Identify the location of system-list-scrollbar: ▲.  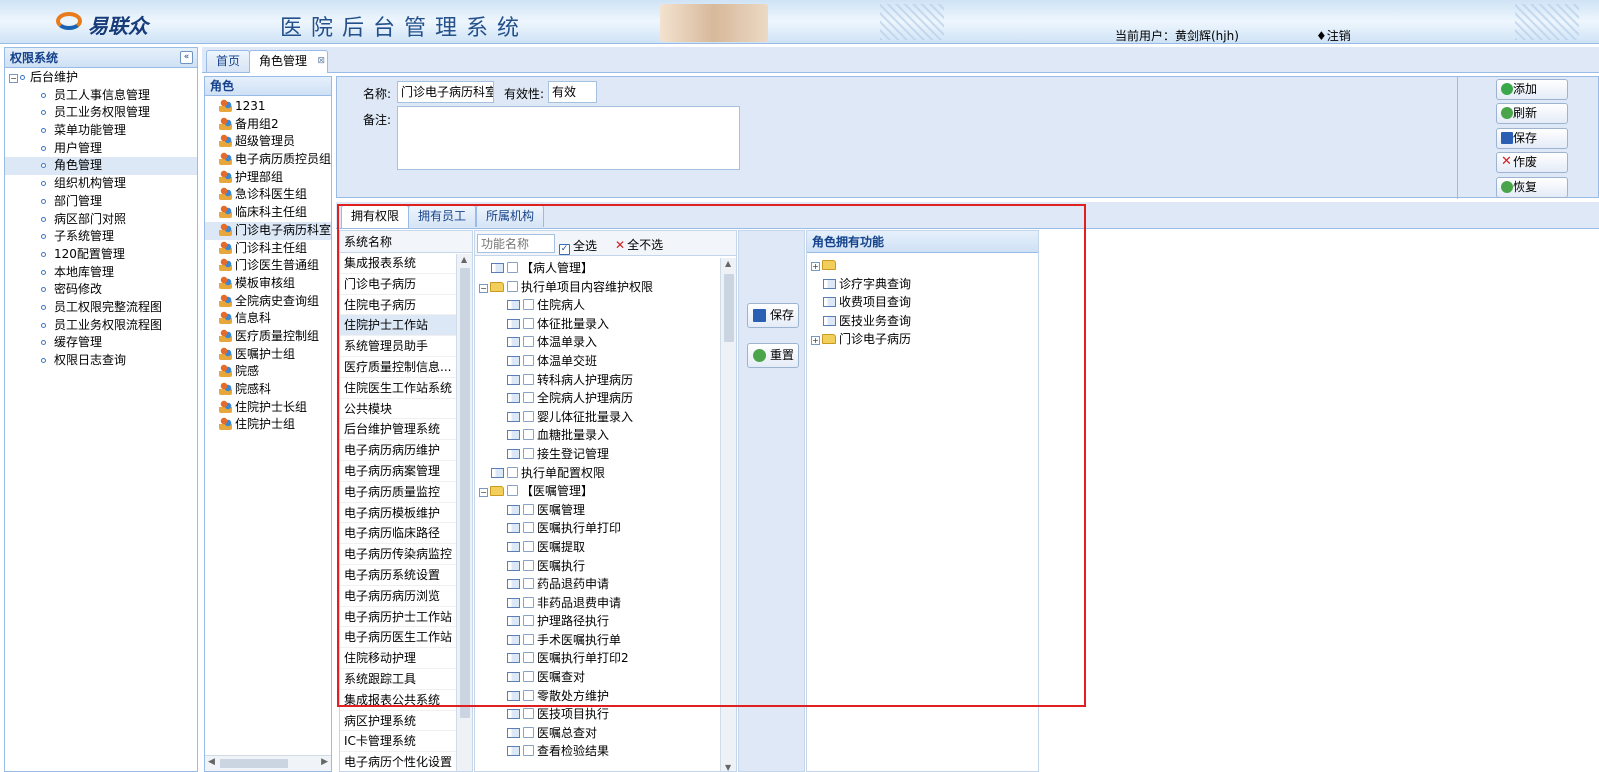
(464, 512).